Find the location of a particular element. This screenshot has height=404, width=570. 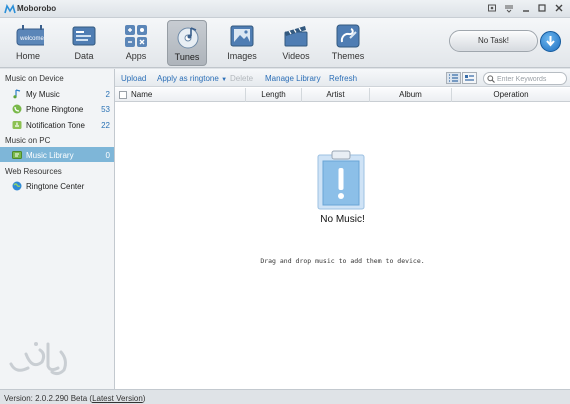

version-label: Version: 2.0.2.290 Beta is located at coordinates (46, 398).